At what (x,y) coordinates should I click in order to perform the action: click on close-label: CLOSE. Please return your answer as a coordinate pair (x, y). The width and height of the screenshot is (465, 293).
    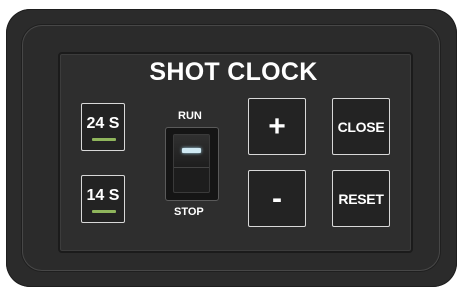
    Looking at the image, I should click on (361, 126).